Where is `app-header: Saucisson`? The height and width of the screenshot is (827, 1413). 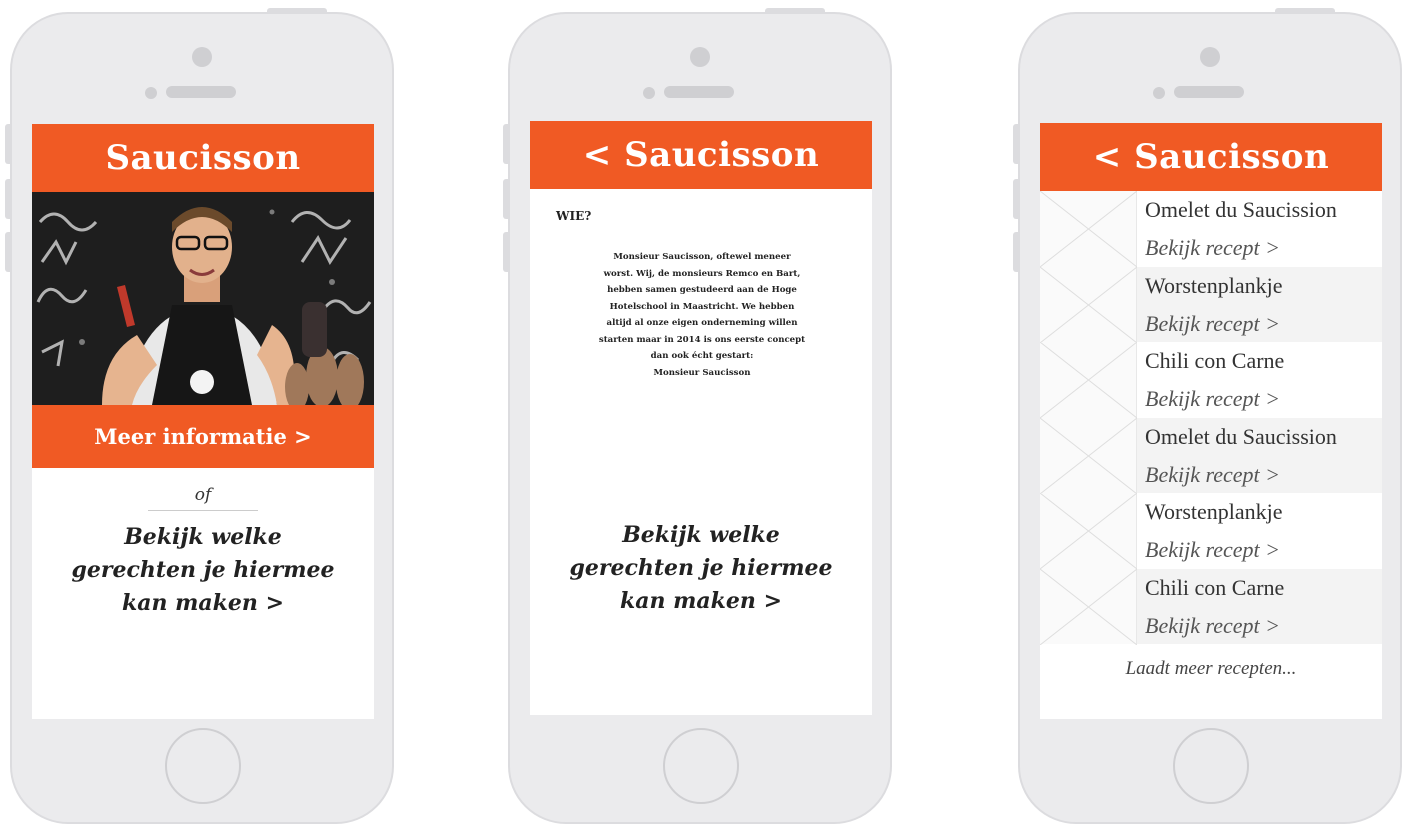 app-header: Saucisson is located at coordinates (203, 158).